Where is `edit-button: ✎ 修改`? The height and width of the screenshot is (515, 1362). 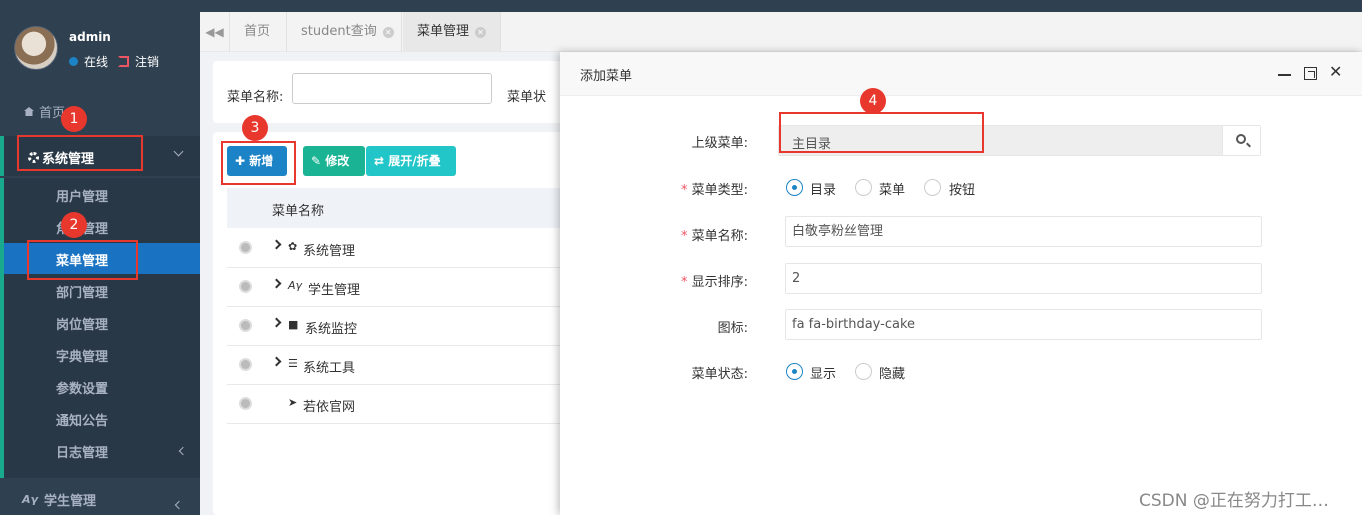
edit-button: ✎ 修改 is located at coordinates (334, 161).